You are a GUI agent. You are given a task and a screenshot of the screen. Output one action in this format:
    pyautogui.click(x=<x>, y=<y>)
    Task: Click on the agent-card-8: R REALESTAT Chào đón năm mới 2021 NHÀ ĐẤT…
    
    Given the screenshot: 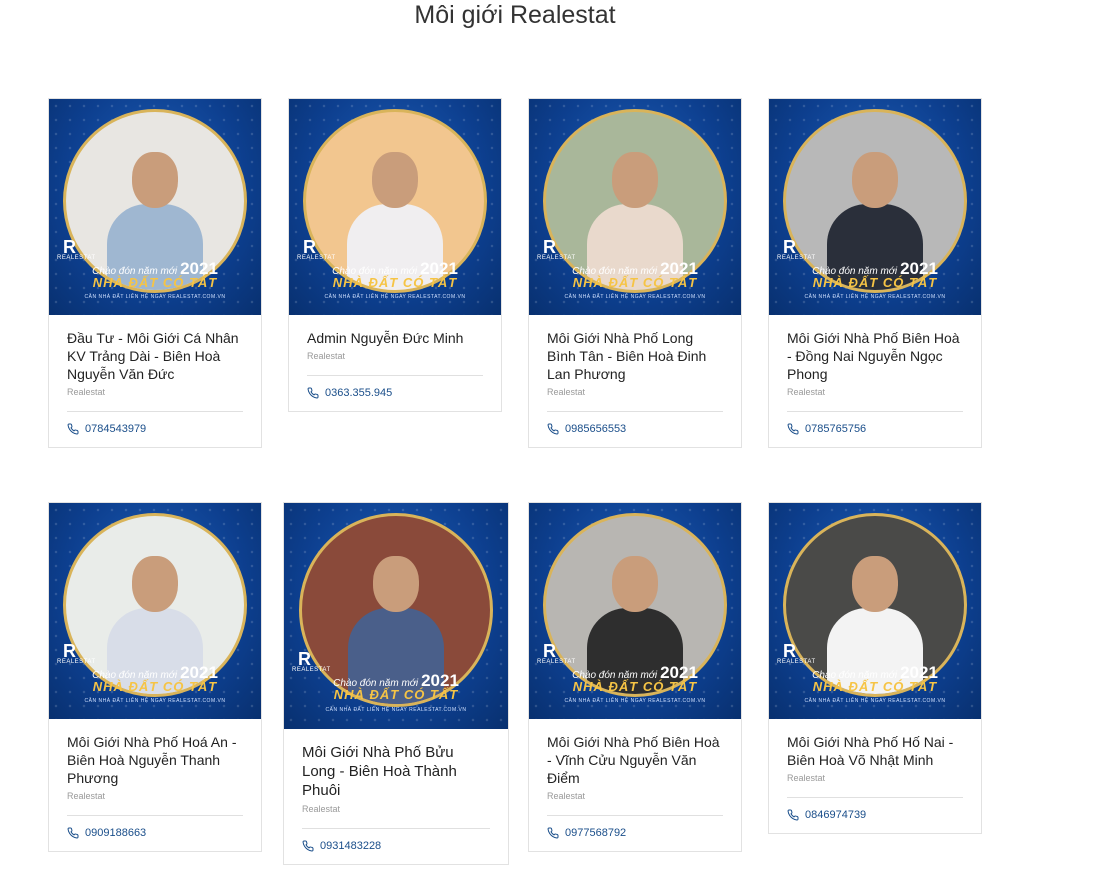 What is the action you would take?
    pyautogui.click(x=875, y=668)
    